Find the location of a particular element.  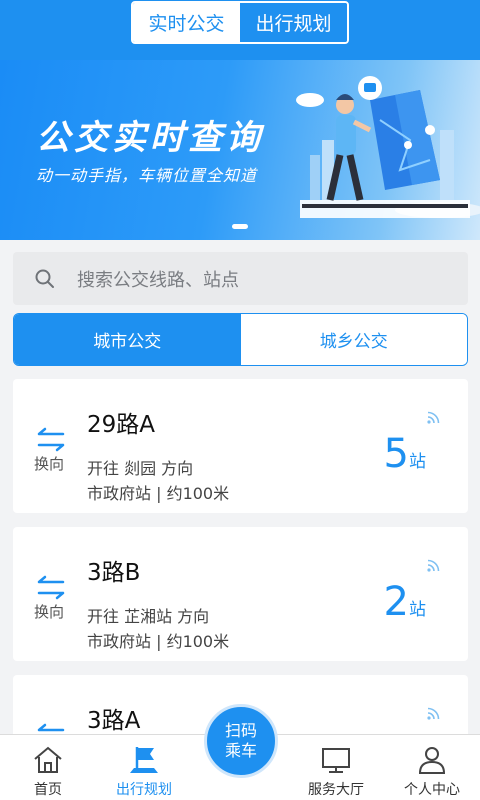

stations-count: 5 is located at coordinates (396, 454).